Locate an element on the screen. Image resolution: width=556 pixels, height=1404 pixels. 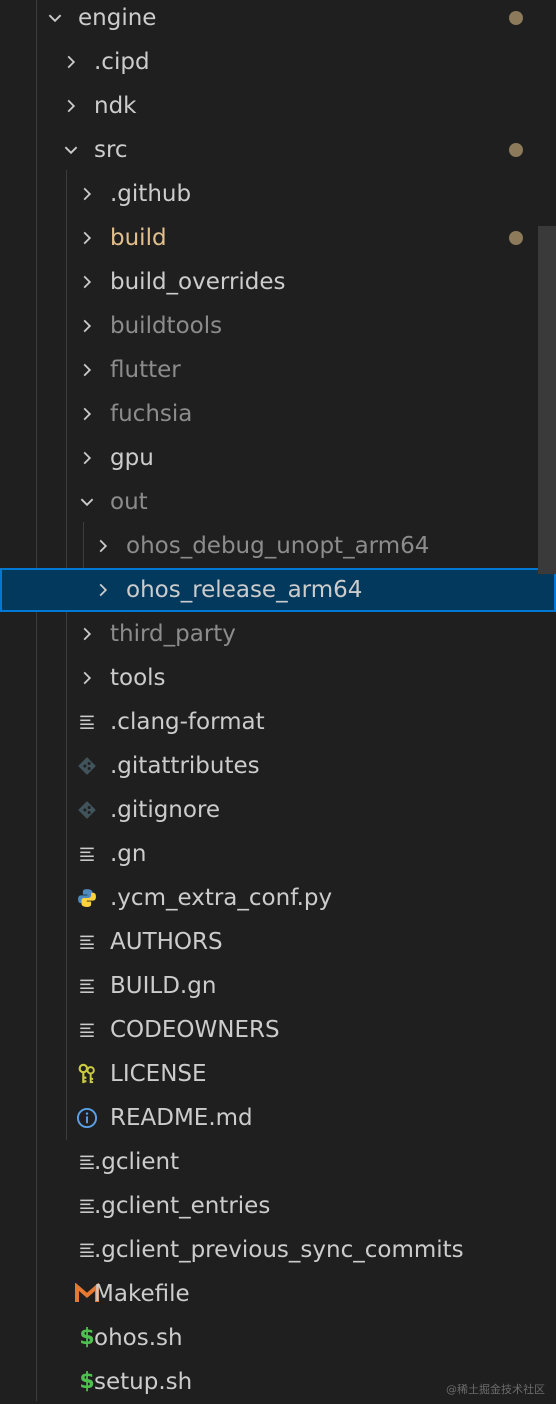
tree-item-label: .gclient is located at coordinates (137, 1162).